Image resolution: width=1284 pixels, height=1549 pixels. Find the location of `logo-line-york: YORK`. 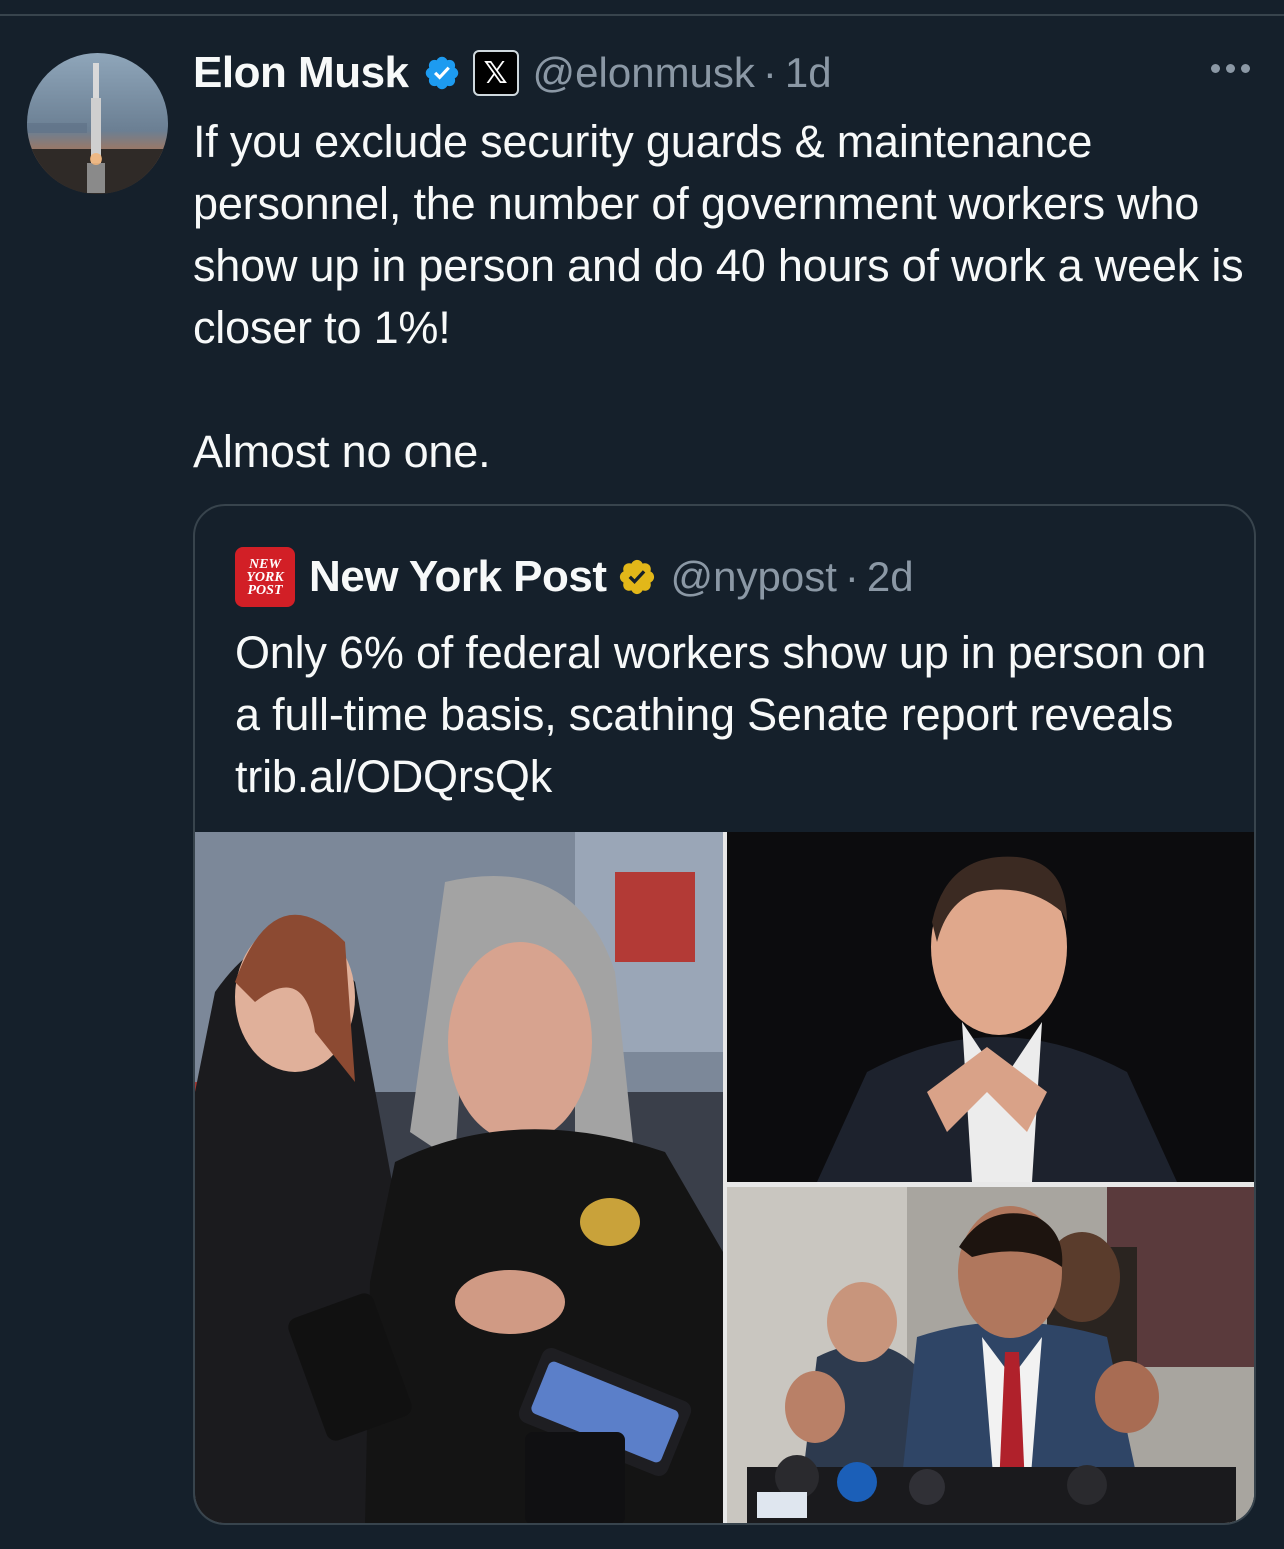

logo-line-york: YORK is located at coordinates (265, 577).